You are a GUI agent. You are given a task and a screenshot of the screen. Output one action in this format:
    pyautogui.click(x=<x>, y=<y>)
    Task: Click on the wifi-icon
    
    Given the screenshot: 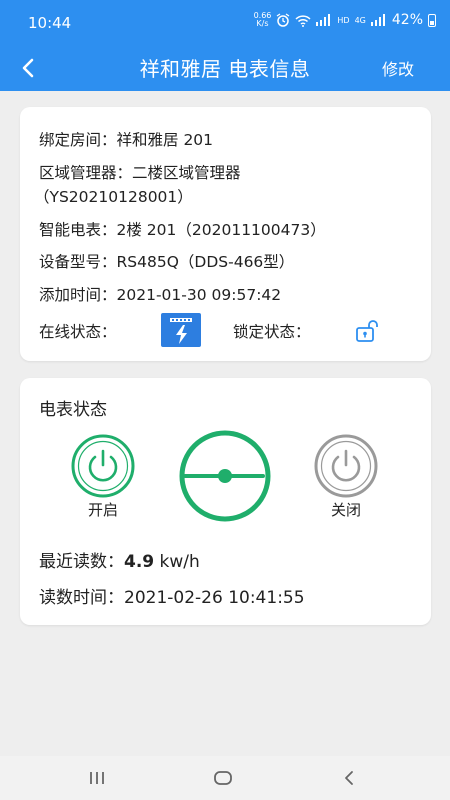 What is the action you would take?
    pyautogui.click(x=303, y=20)
    